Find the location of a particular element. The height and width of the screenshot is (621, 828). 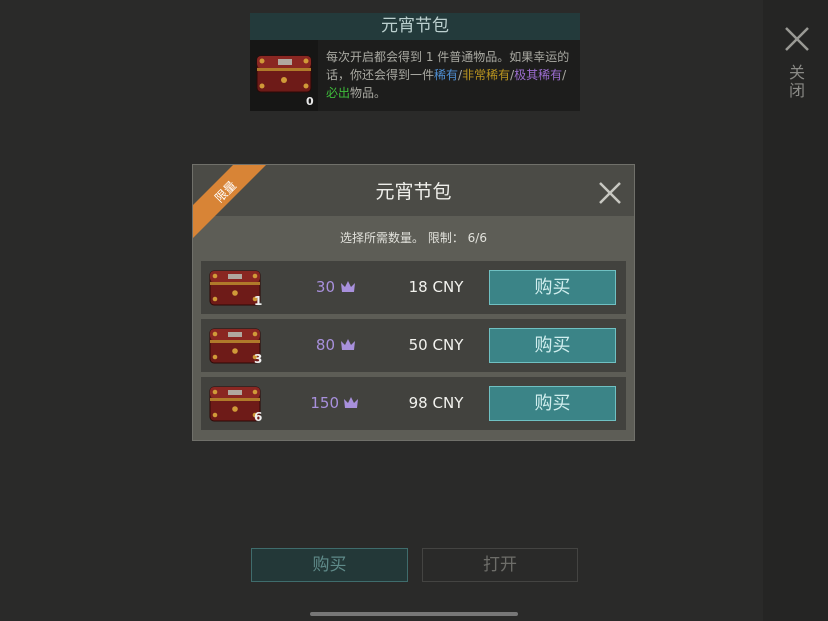

row-cny-price: 98 CNY is located at coordinates (436, 403).